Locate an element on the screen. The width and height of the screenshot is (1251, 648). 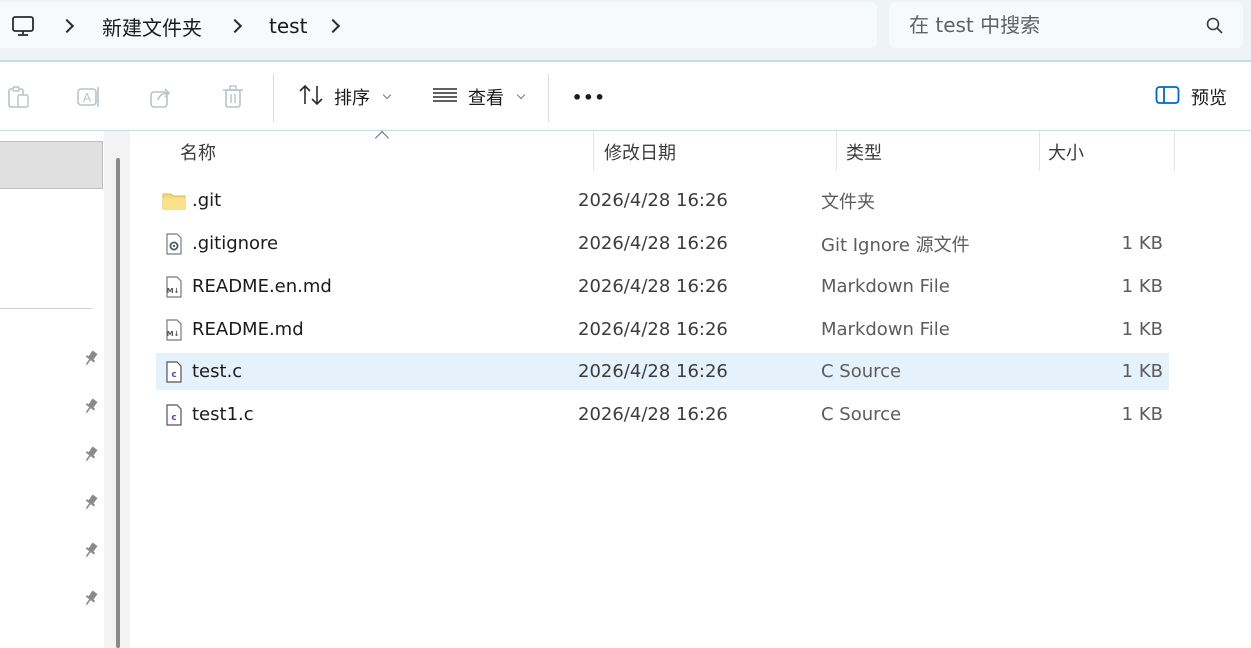
file-row: c test1.c 2026/4/28 16:26 C Source 1 KB is located at coordinates (662, 414).